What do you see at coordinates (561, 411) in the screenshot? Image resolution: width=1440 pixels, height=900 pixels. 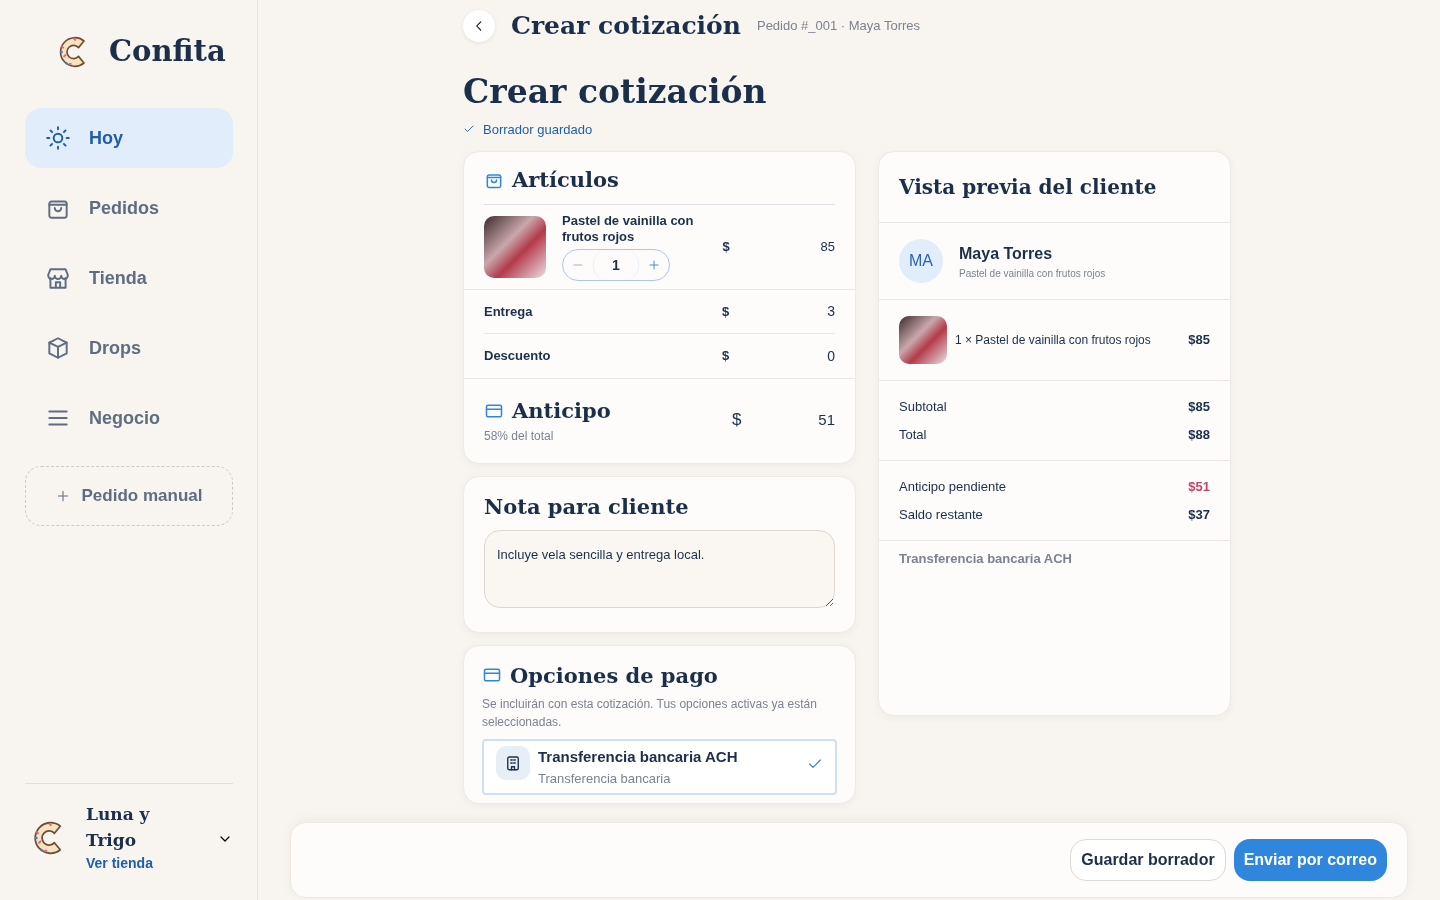 I see `deposit-title: Anticipo` at bounding box center [561, 411].